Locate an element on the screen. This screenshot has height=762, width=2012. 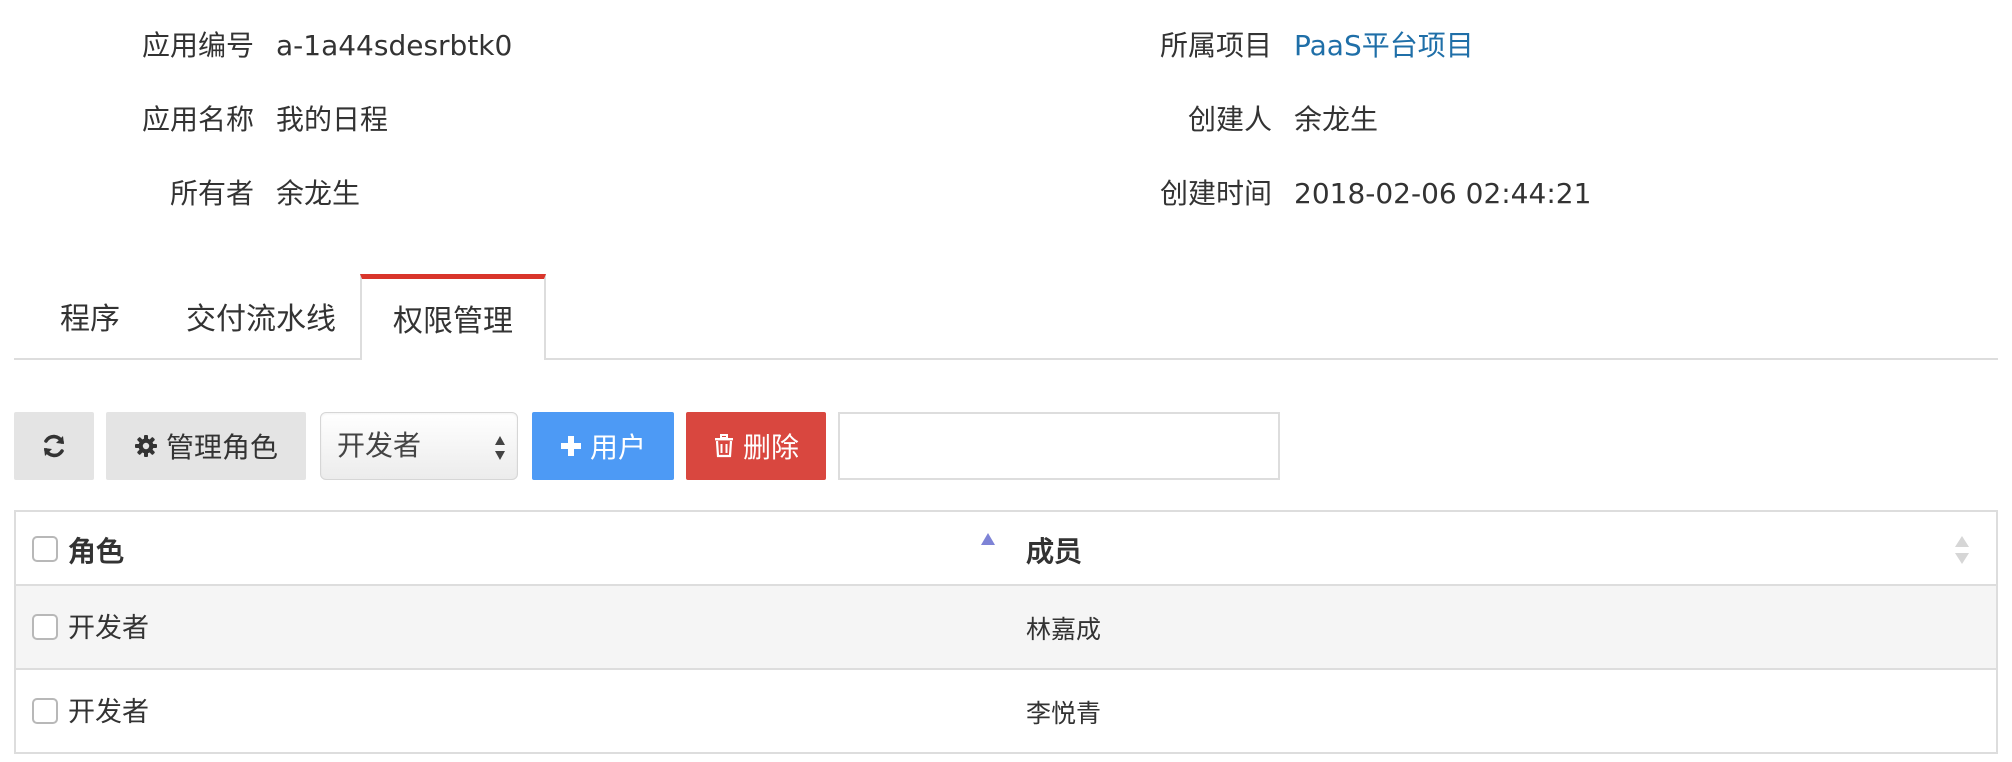
add-user-label: 用户 is located at coordinates (617, 447).